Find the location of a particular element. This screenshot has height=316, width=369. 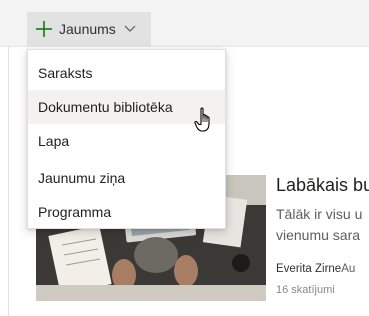

new-button: Jaunums is located at coordinates (89, 29).